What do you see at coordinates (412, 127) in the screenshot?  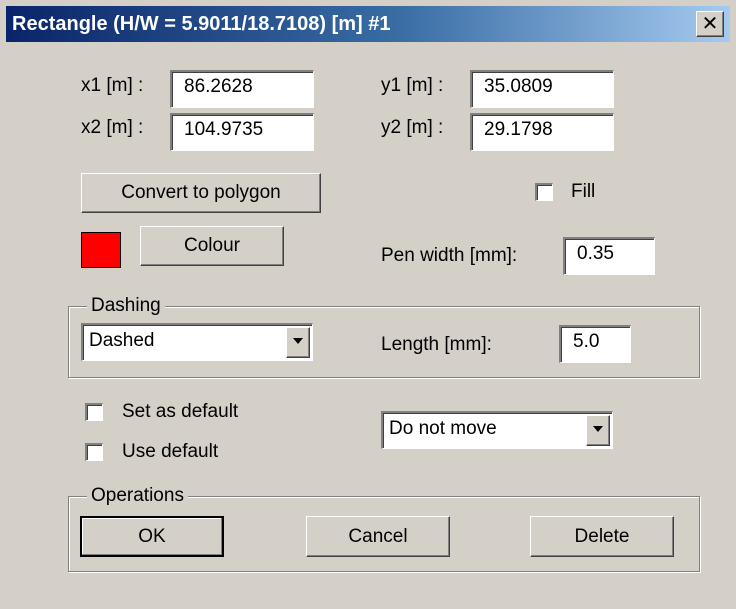 I see `y2-label: y2 [m] :` at bounding box center [412, 127].